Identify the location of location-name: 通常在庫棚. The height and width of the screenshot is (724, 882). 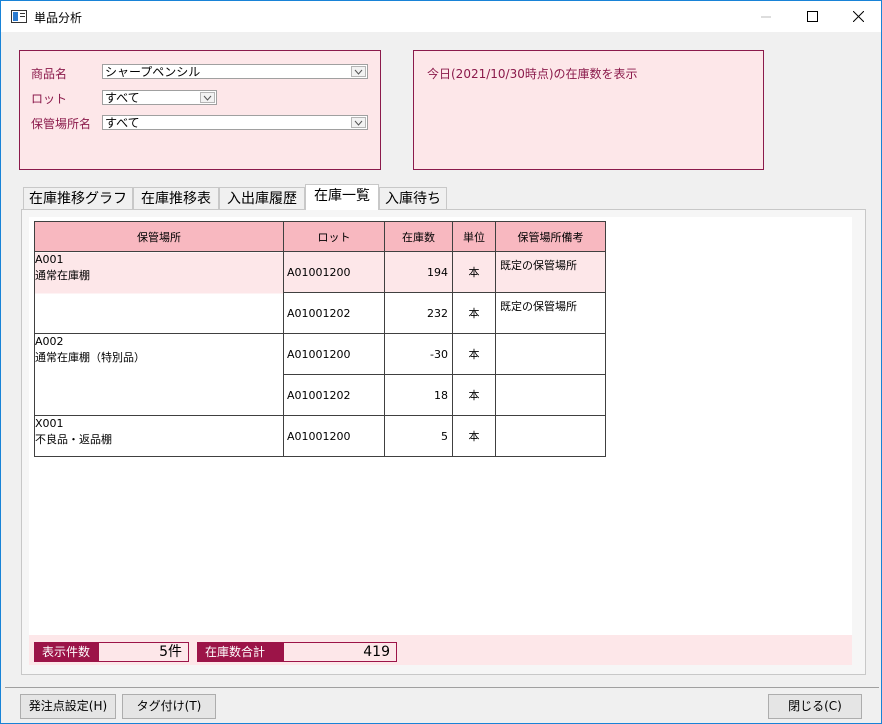
(62, 275).